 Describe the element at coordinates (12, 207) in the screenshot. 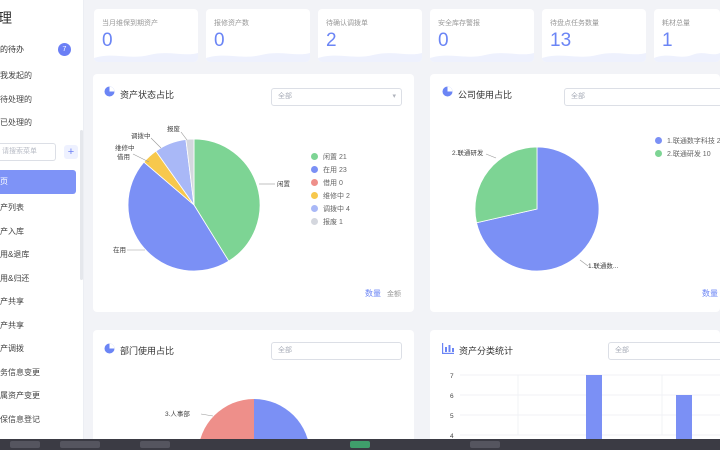

I see `sidebar-item: 产列表` at that location.